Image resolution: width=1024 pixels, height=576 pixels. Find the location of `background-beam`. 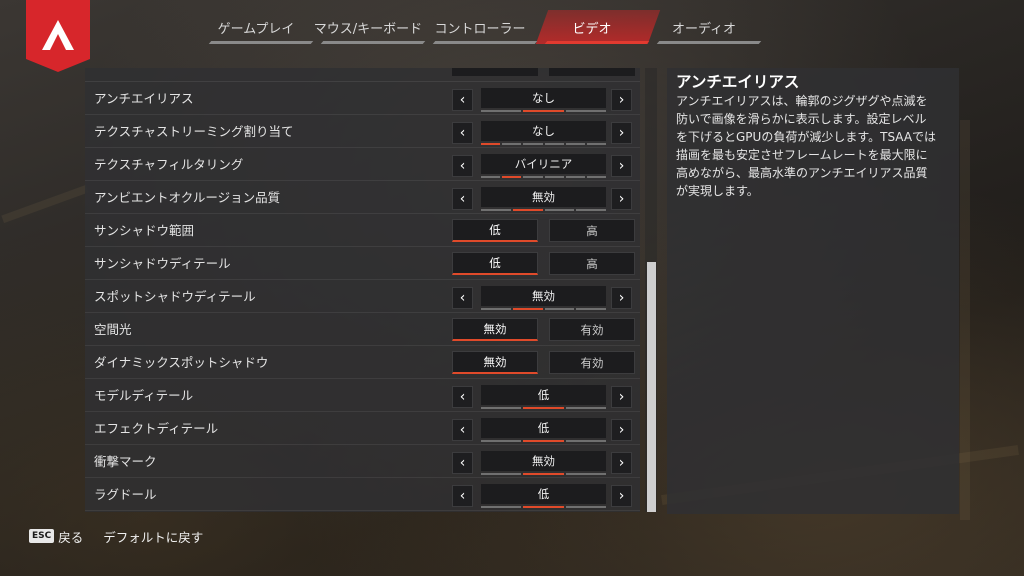

background-beam is located at coordinates (965, 320).